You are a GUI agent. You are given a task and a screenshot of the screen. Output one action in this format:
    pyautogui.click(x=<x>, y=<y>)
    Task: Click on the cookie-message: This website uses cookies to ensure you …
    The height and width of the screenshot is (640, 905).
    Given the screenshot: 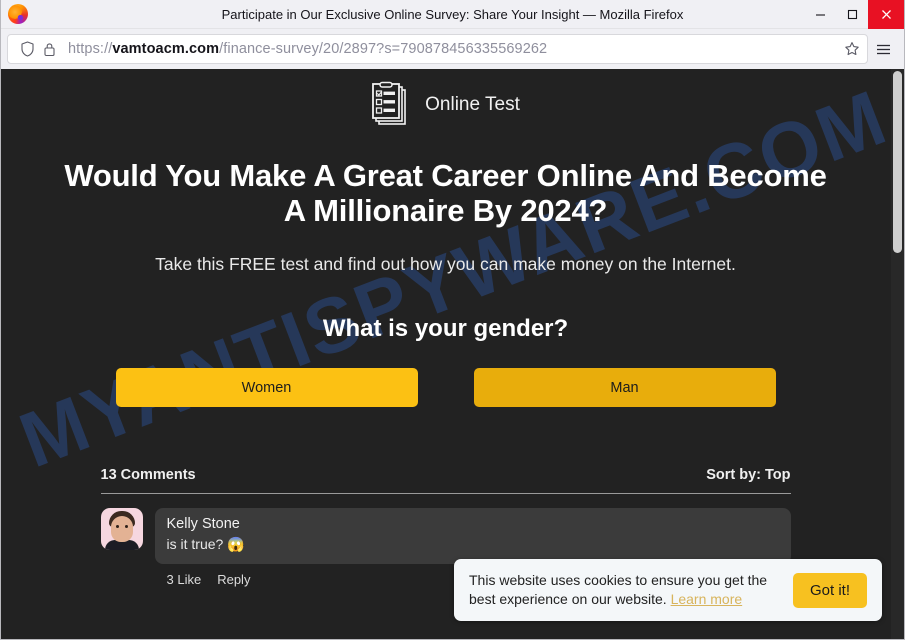 What is the action you would take?
    pyautogui.click(x=624, y=590)
    